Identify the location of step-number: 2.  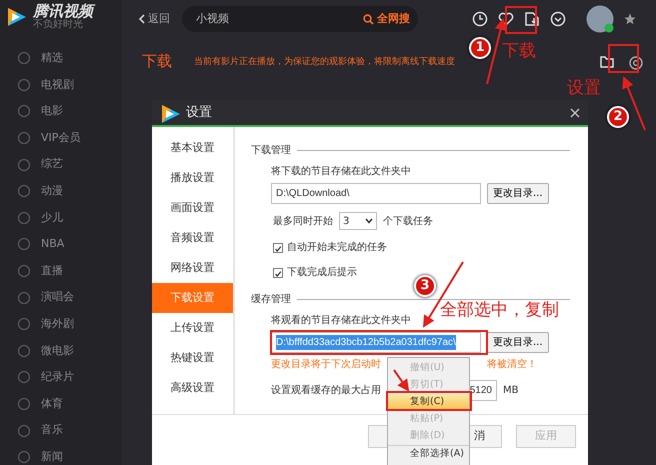
(618, 117).